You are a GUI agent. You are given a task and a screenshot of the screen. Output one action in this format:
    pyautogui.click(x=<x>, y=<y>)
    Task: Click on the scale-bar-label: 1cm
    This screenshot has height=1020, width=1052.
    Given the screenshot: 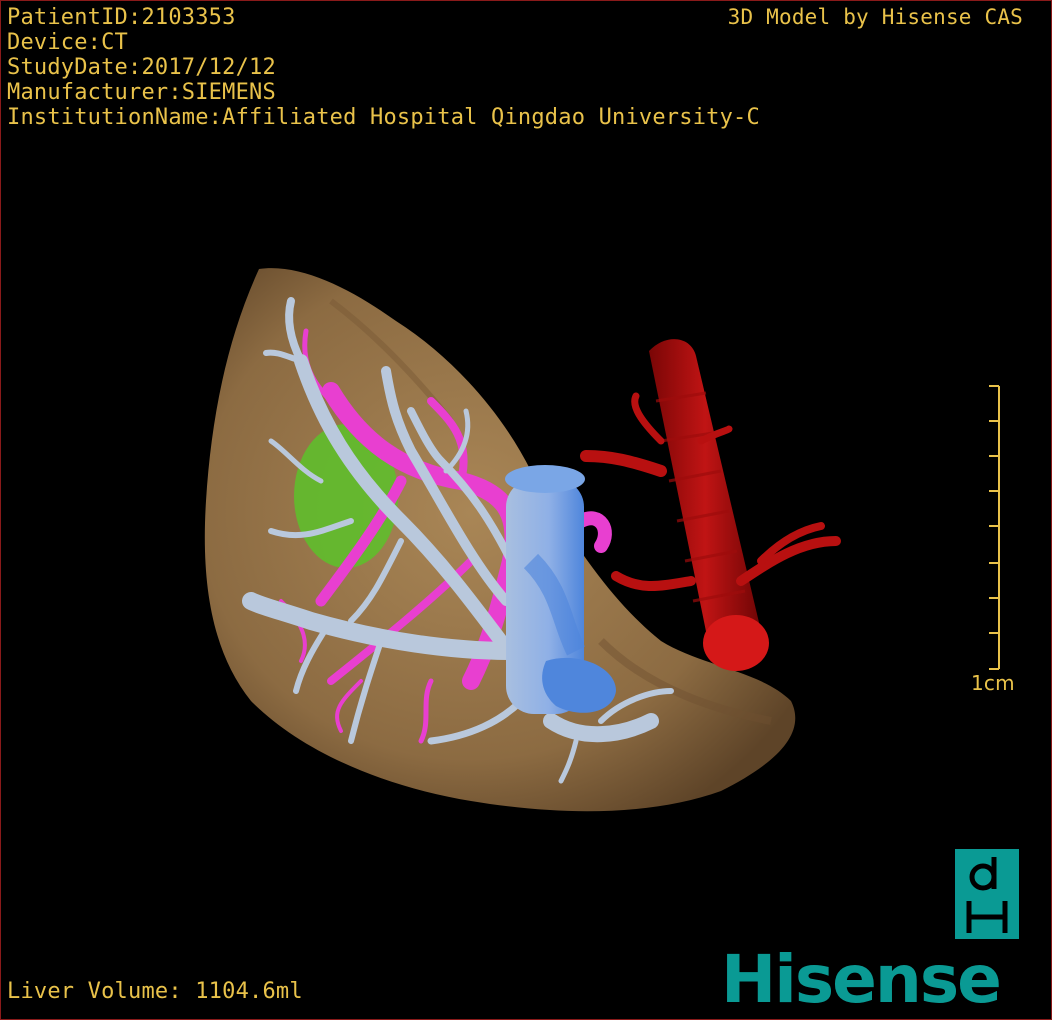 What is the action you would take?
    pyautogui.click(x=993, y=683)
    